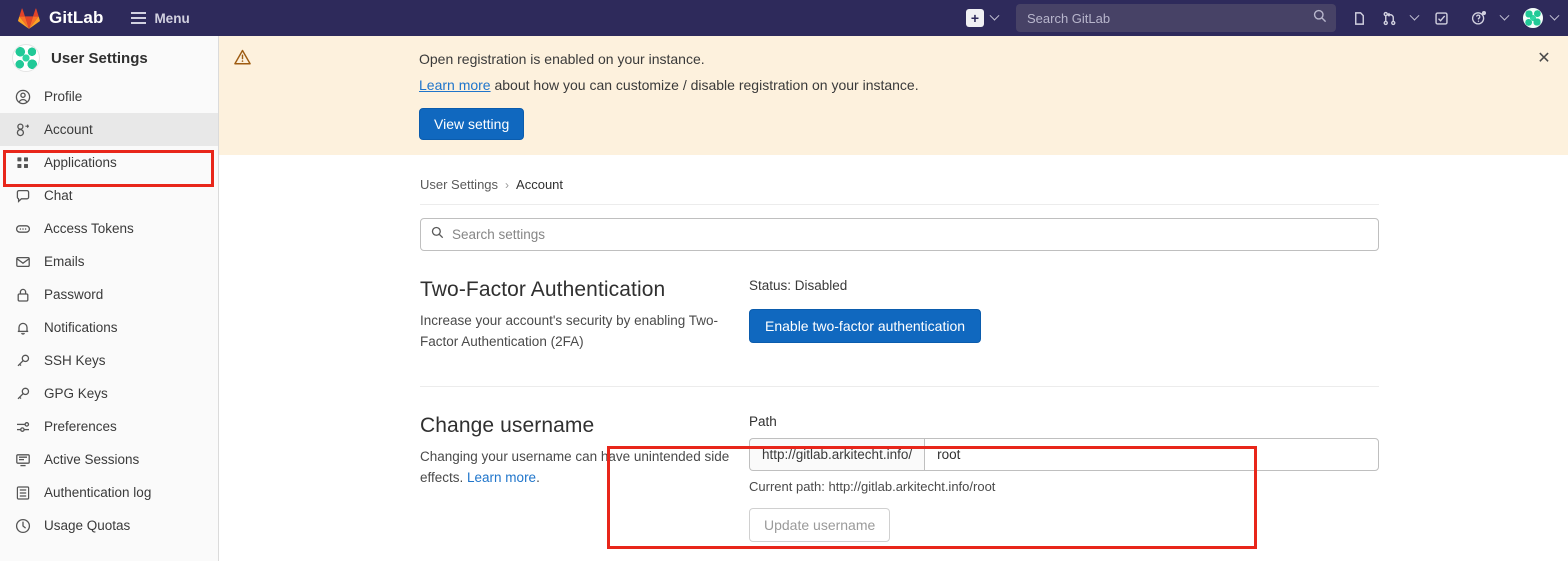 This screenshot has height=561, width=1568. Describe the element at coordinates (23, 196) in the screenshot. I see `chat-bubble-icon` at that location.